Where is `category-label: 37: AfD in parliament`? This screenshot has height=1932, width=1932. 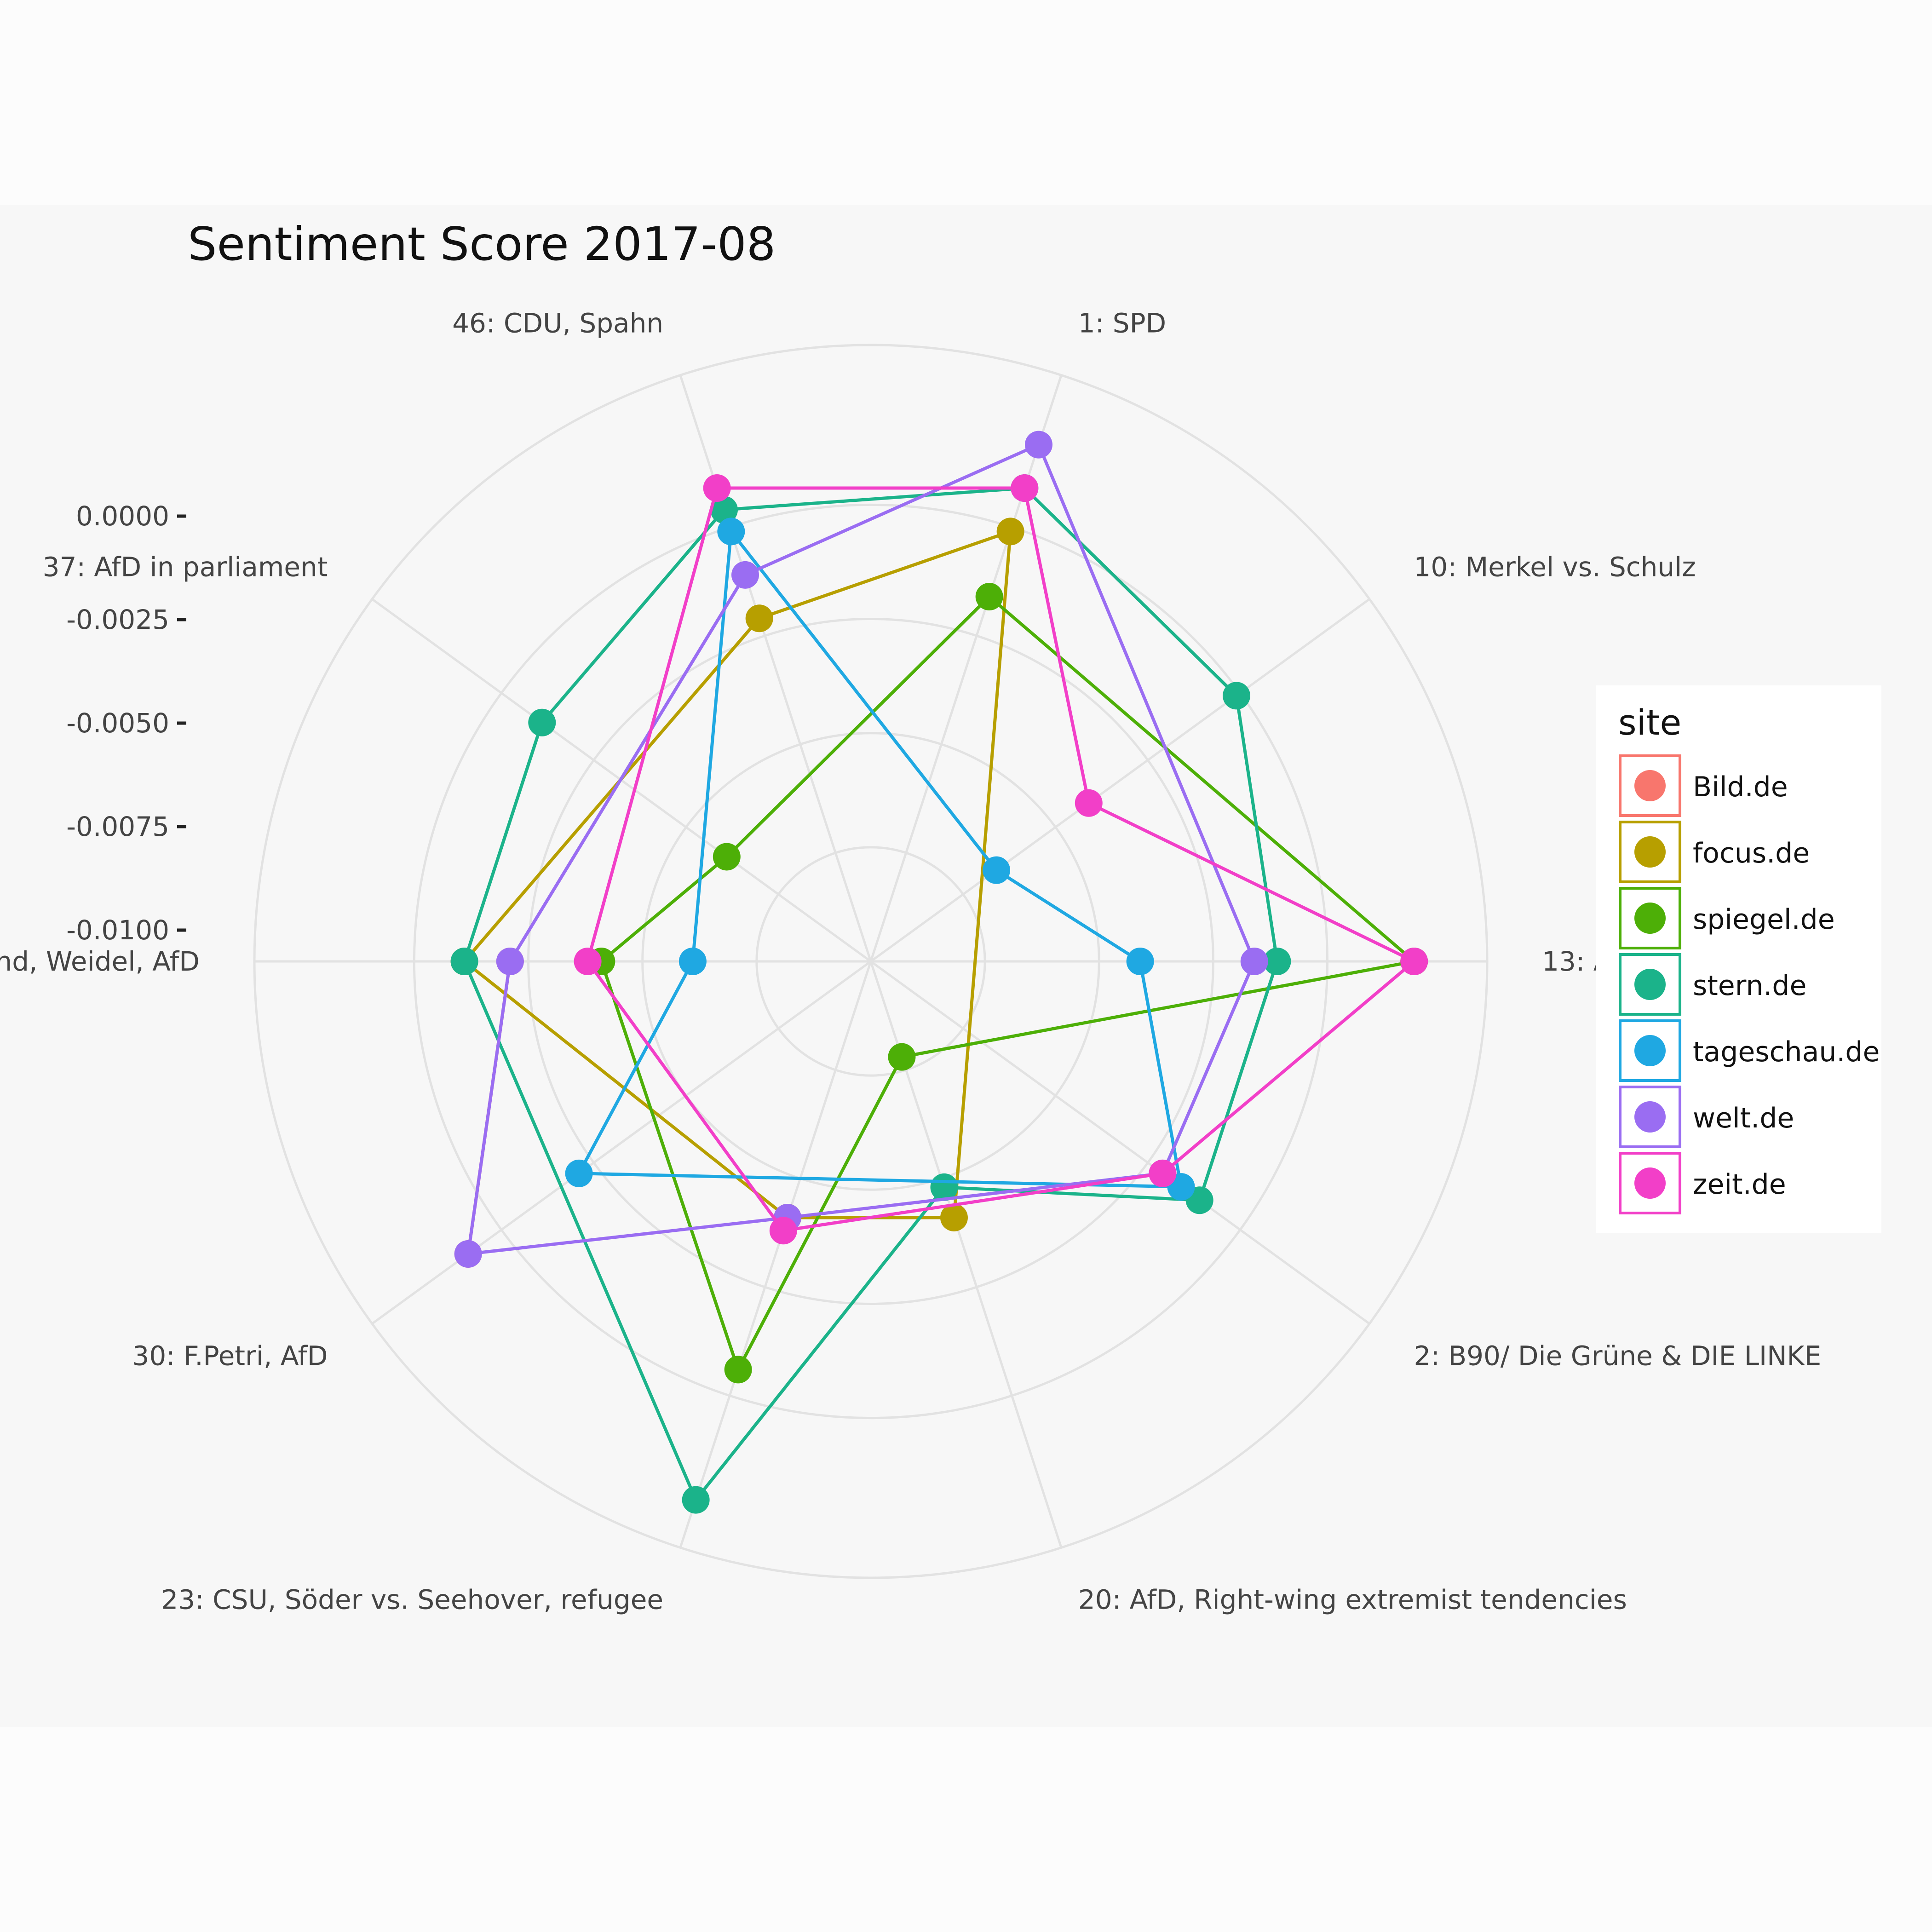 category-label: 37: AfD in parliament is located at coordinates (185, 566).